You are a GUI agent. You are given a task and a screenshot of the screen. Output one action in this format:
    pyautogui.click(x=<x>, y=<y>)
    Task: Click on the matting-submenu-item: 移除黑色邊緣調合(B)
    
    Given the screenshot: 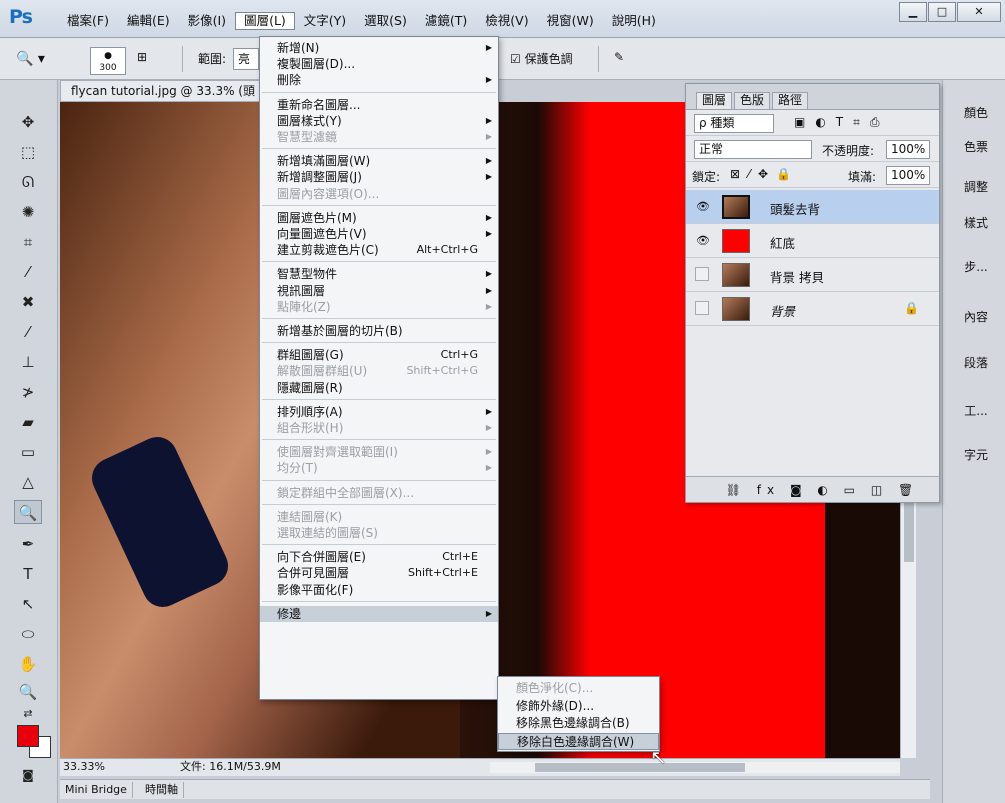 What is the action you would take?
    pyautogui.click(x=578, y=723)
    